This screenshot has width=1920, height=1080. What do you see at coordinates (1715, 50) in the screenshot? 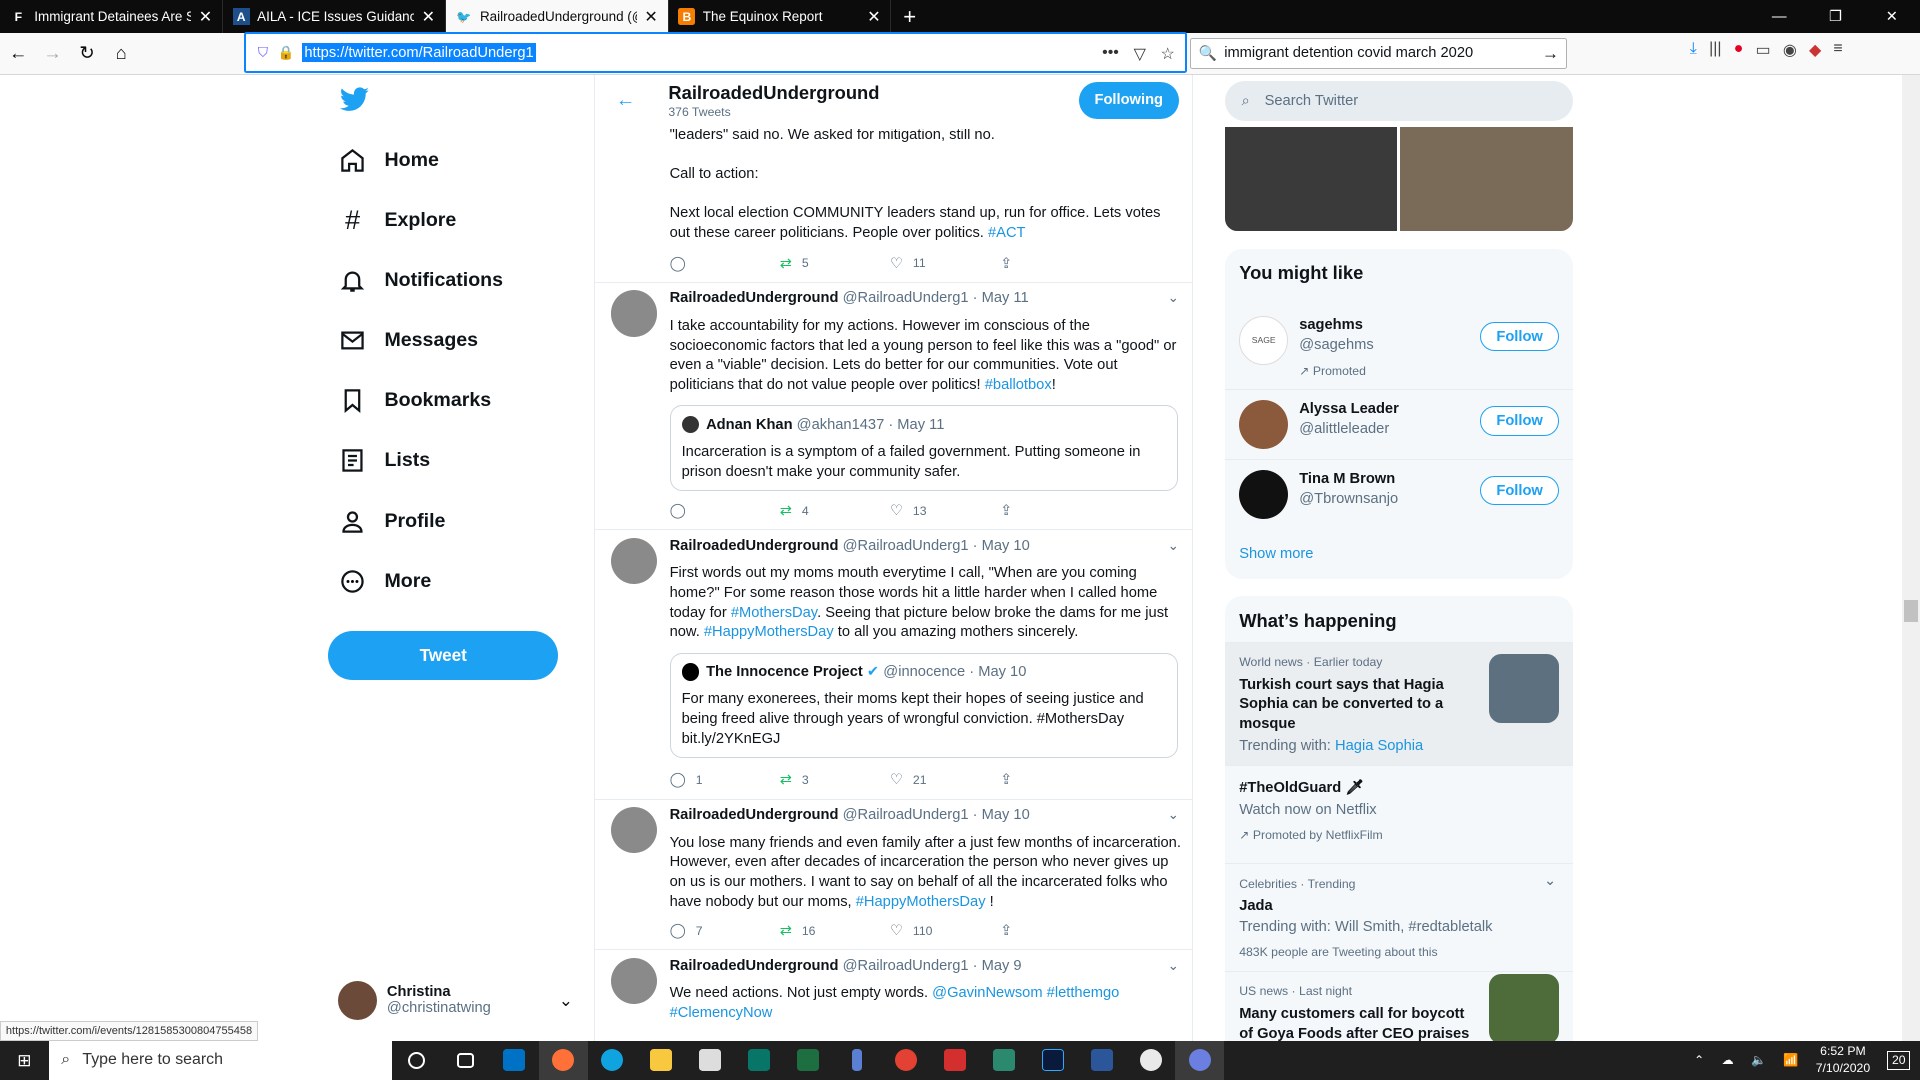
I see `library-icon: |||` at bounding box center [1715, 50].